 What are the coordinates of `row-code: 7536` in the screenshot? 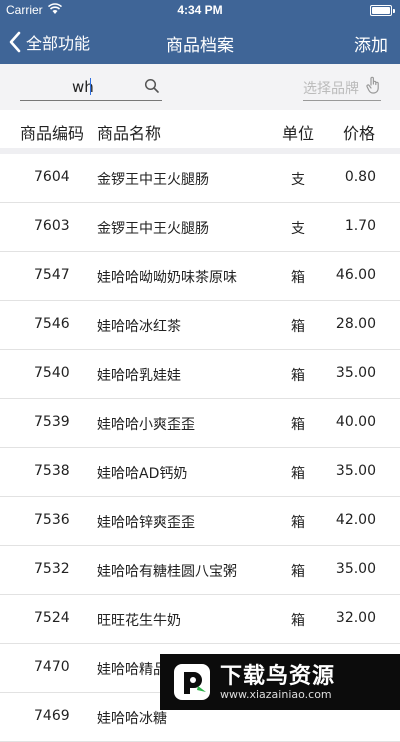 It's located at (52, 520).